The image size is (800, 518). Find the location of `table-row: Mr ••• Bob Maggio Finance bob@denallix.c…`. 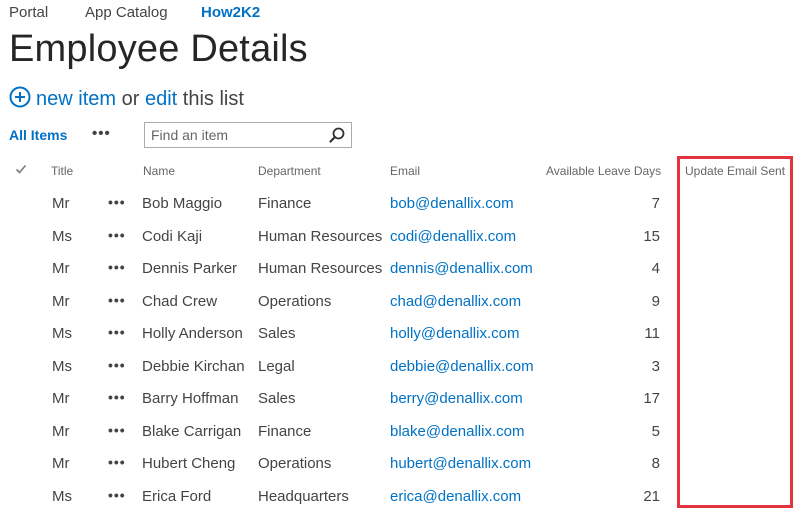

table-row: Mr ••• Bob Maggio Finance bob@denallix.c… is located at coordinates (400, 203).